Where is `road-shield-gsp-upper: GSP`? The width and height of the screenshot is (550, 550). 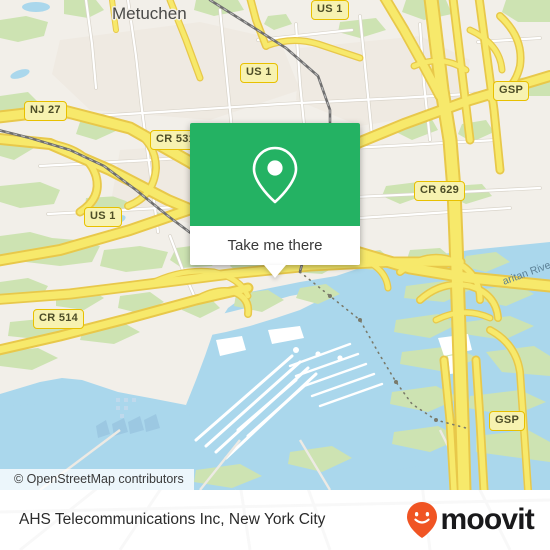 road-shield-gsp-upper: GSP is located at coordinates (511, 91).